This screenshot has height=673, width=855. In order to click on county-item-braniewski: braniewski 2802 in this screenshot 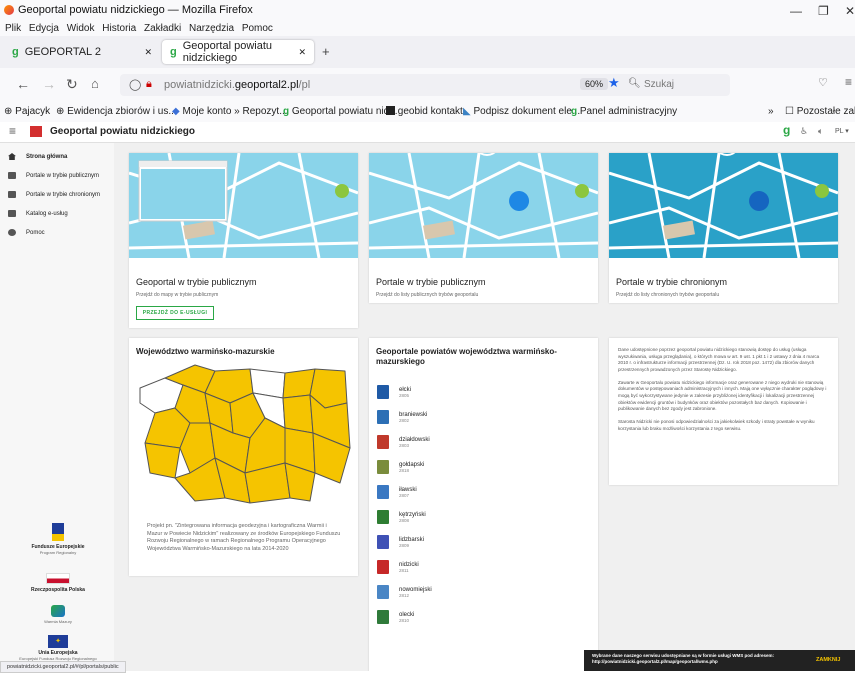, I will do `click(404, 417)`.